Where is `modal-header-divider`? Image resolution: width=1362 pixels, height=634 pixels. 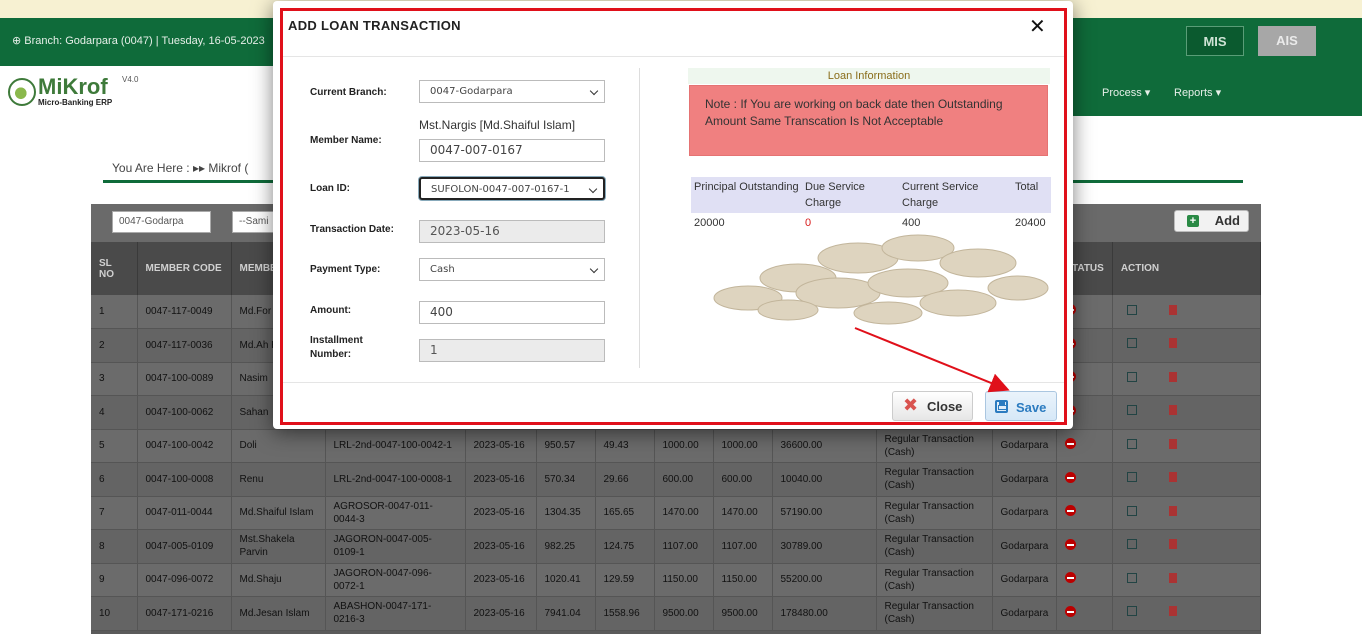 modal-header-divider is located at coordinates (674, 56).